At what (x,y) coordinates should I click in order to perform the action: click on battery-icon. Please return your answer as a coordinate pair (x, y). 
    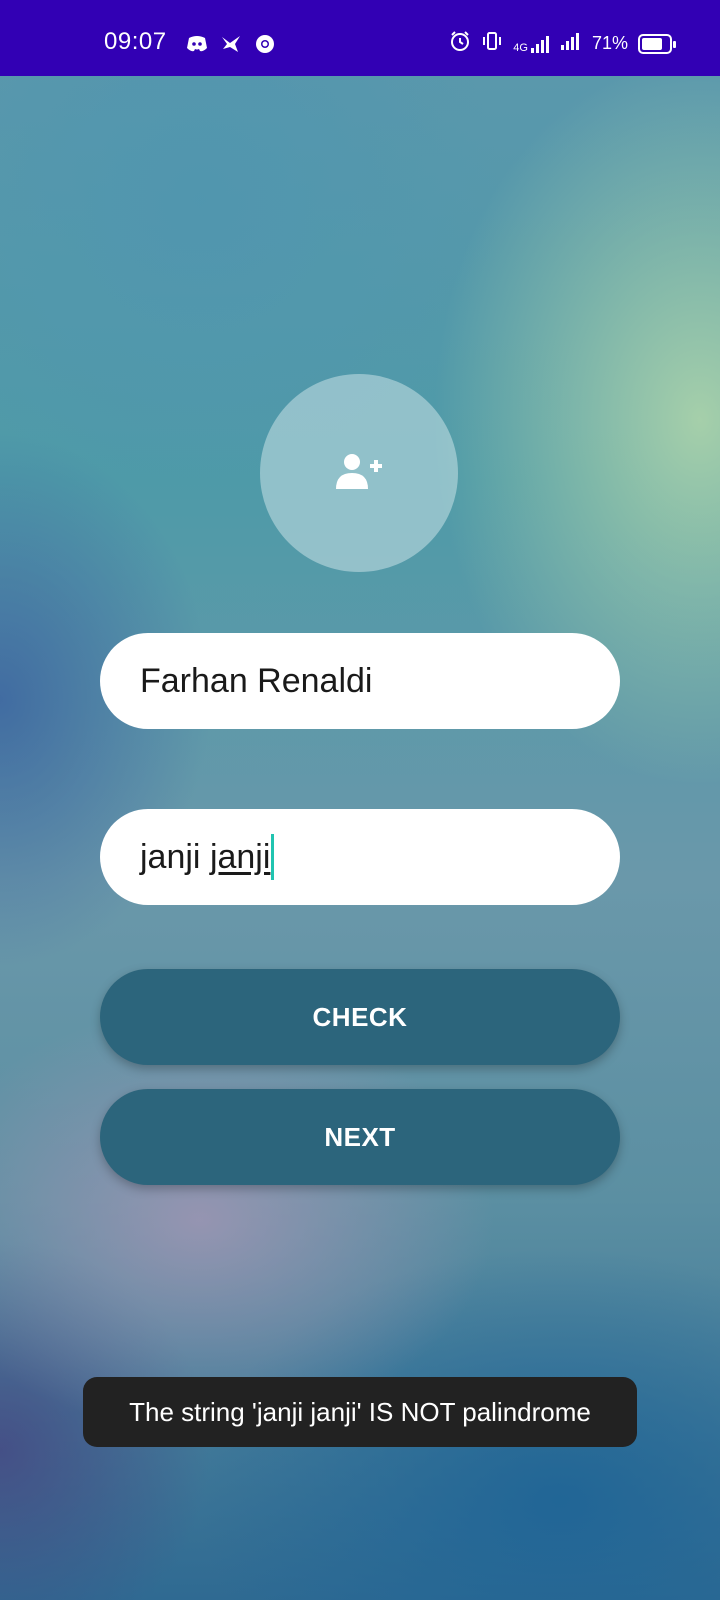
    Looking at the image, I should click on (657, 43).